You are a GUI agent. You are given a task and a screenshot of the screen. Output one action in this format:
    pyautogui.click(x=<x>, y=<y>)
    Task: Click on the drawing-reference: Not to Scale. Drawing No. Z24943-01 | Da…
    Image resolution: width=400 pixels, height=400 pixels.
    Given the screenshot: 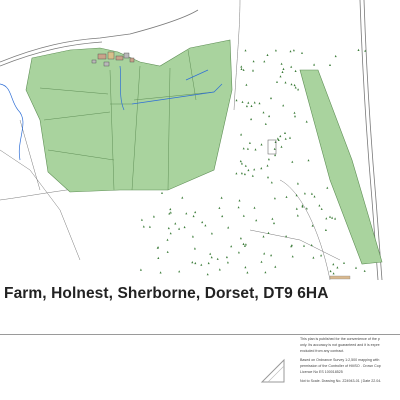 What is the action you would take?
    pyautogui.click(x=341, y=380)
    